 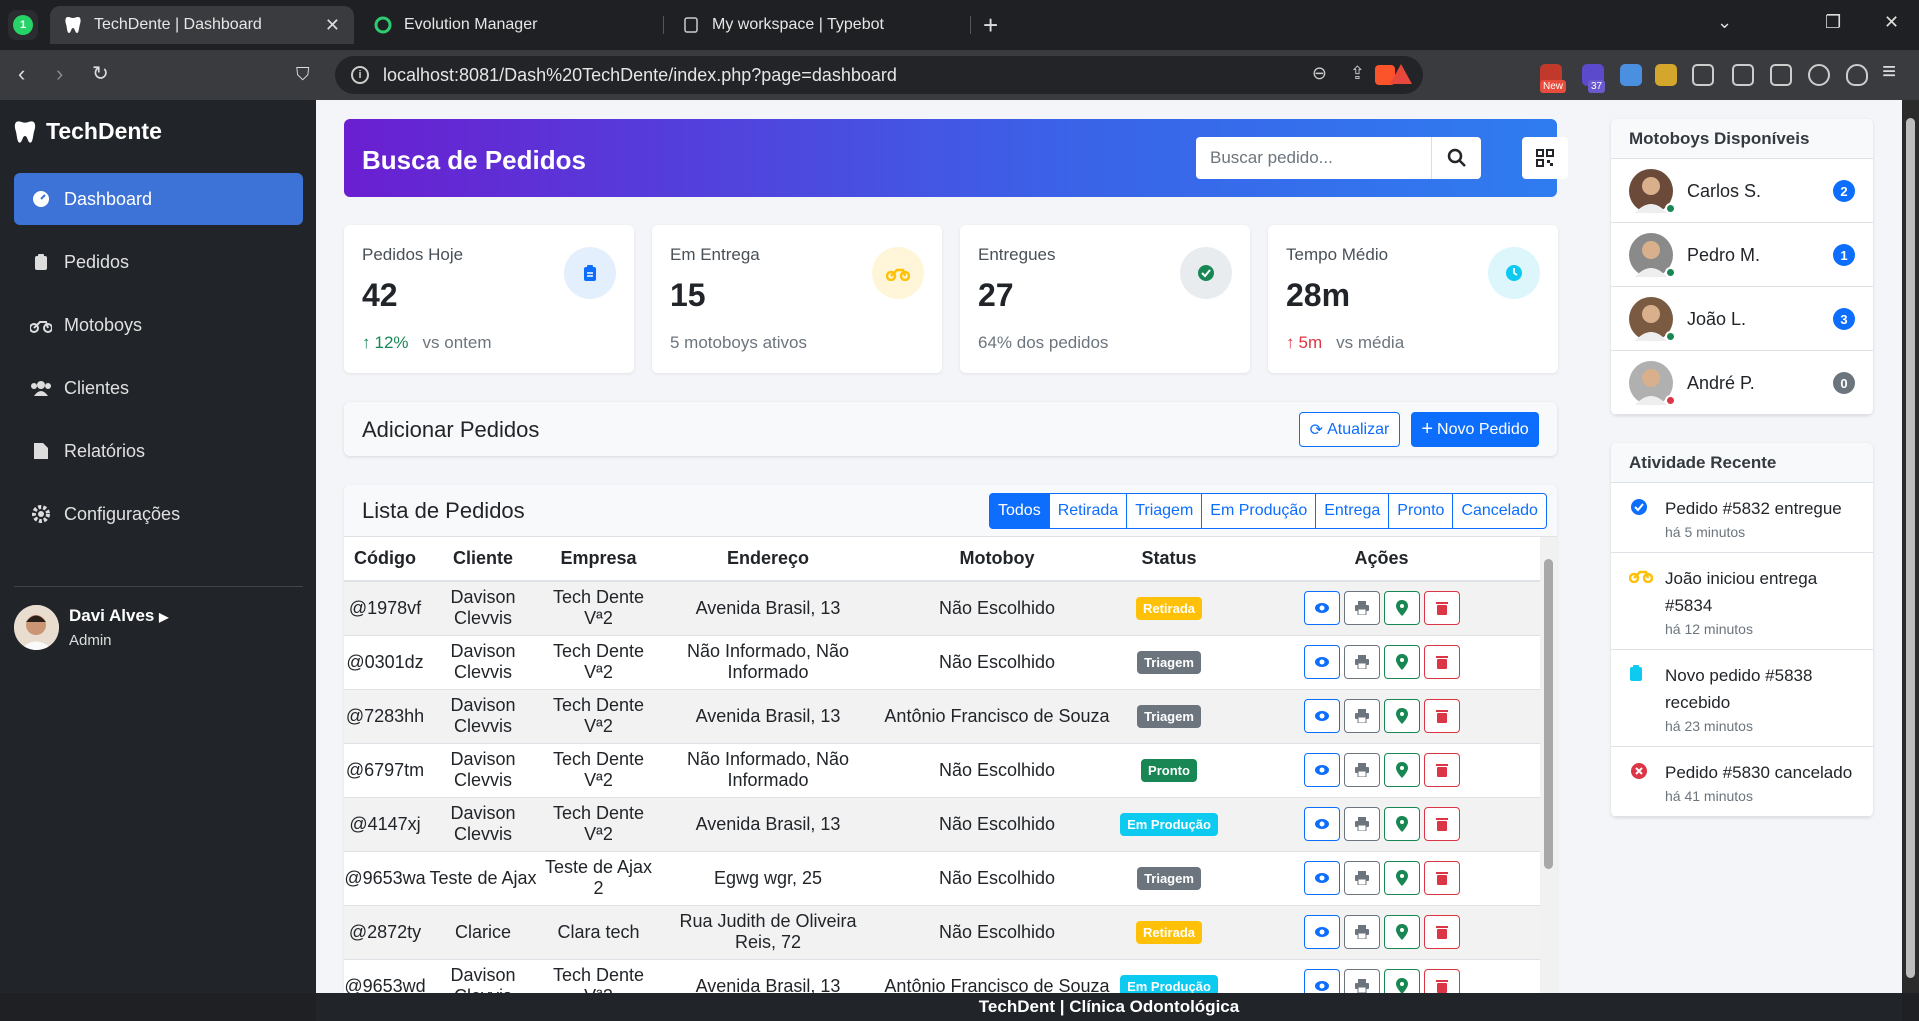 What do you see at coordinates (21, 74) in the screenshot?
I see `back-icon: ‹` at bounding box center [21, 74].